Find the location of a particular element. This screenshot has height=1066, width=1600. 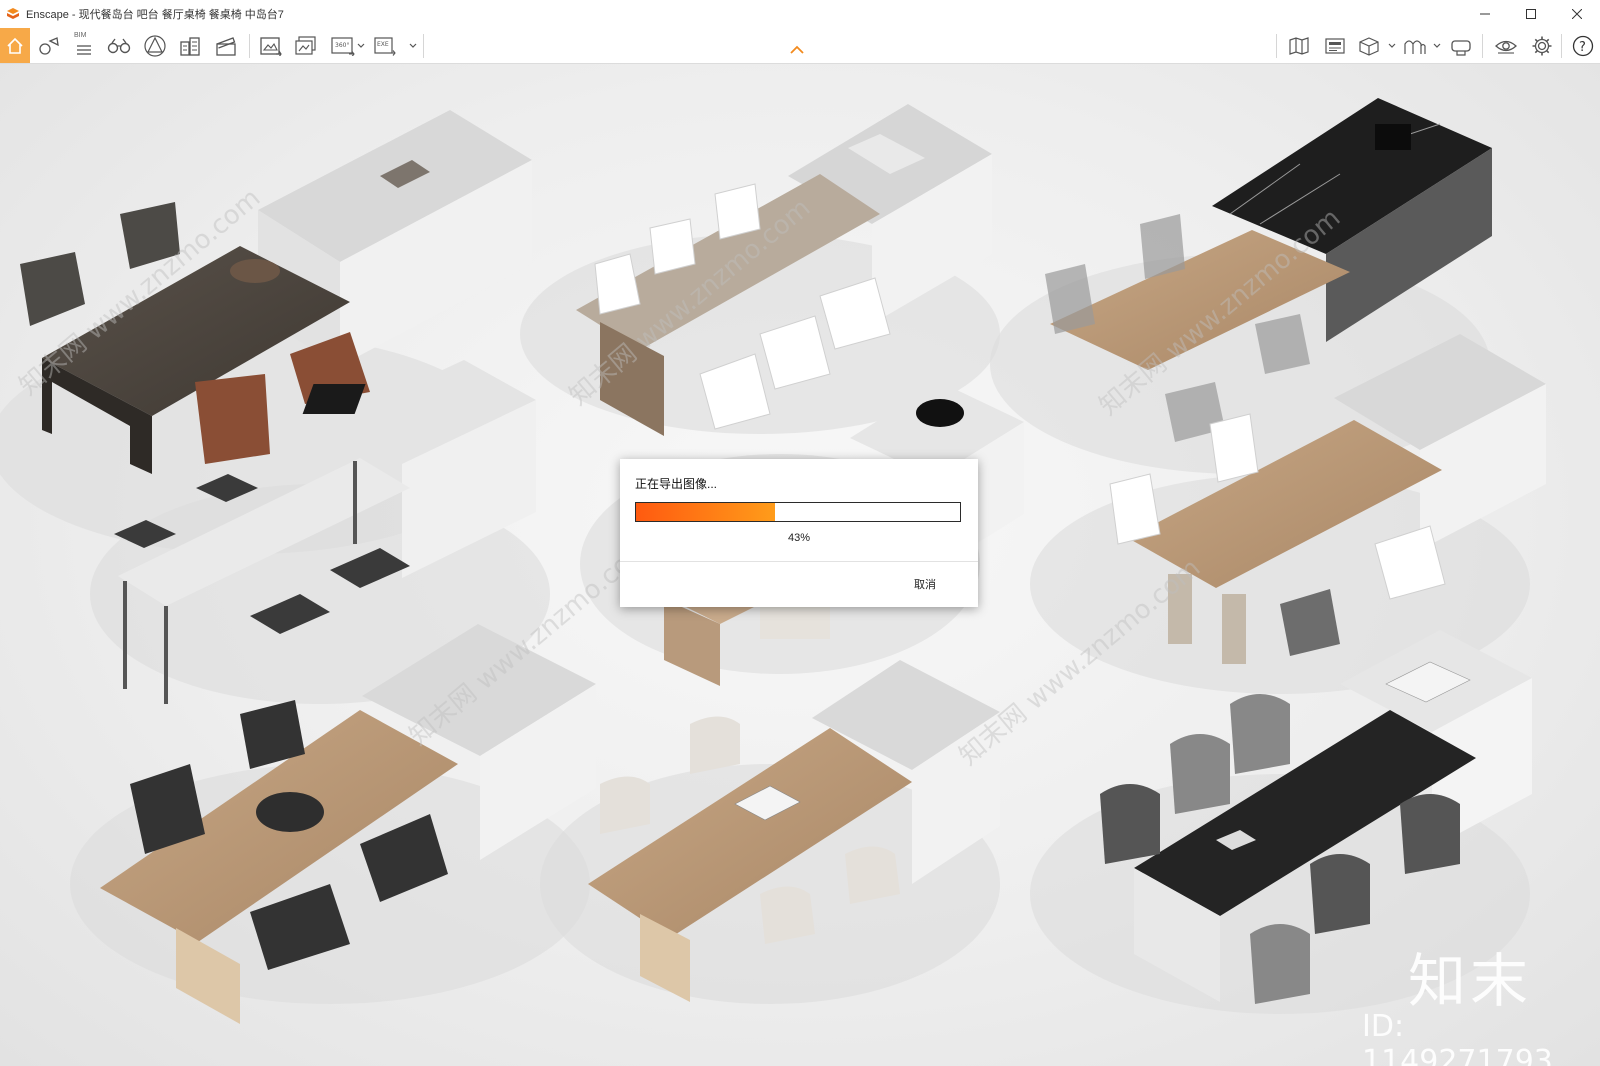

presentation-icon is located at coordinates (1335, 45).